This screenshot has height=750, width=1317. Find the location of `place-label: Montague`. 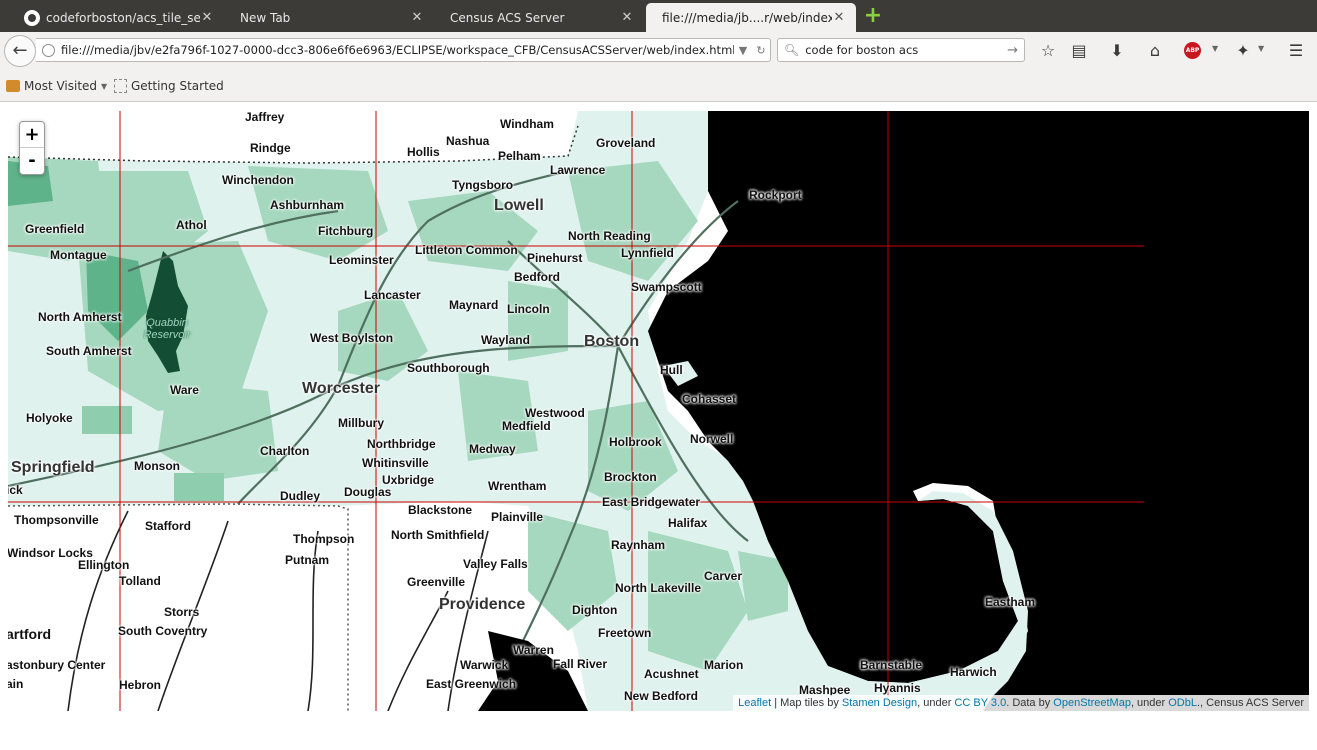

place-label: Montague is located at coordinates (78, 255).